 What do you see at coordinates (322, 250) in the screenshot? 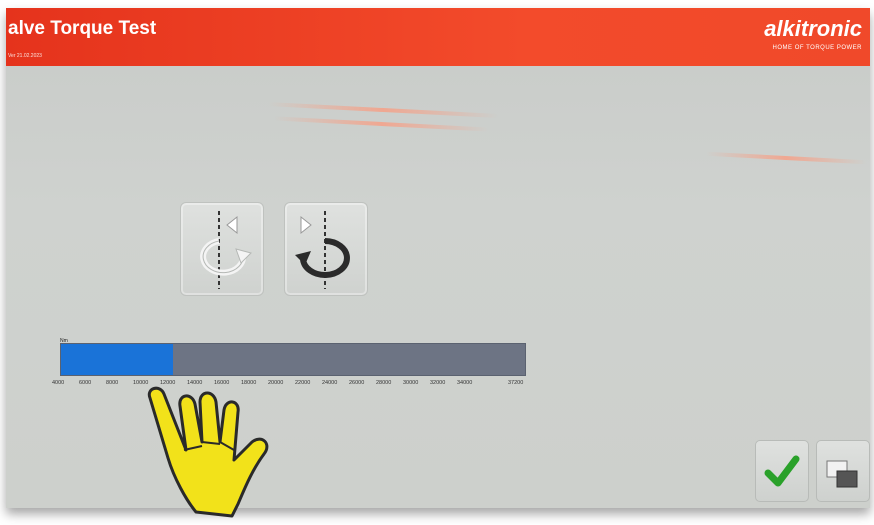
I see `rotate-counterclockwise-icon` at bounding box center [322, 250].